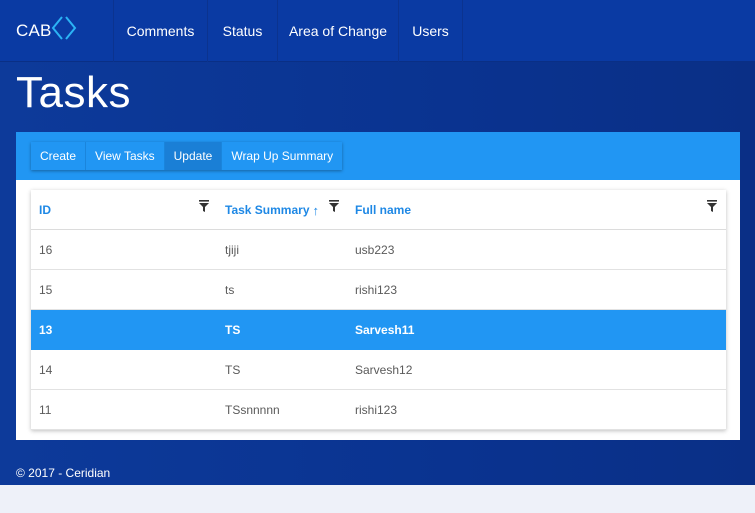 This screenshot has height=513, width=755. What do you see at coordinates (64, 28) in the screenshot?
I see `diamond-logo-icon` at bounding box center [64, 28].